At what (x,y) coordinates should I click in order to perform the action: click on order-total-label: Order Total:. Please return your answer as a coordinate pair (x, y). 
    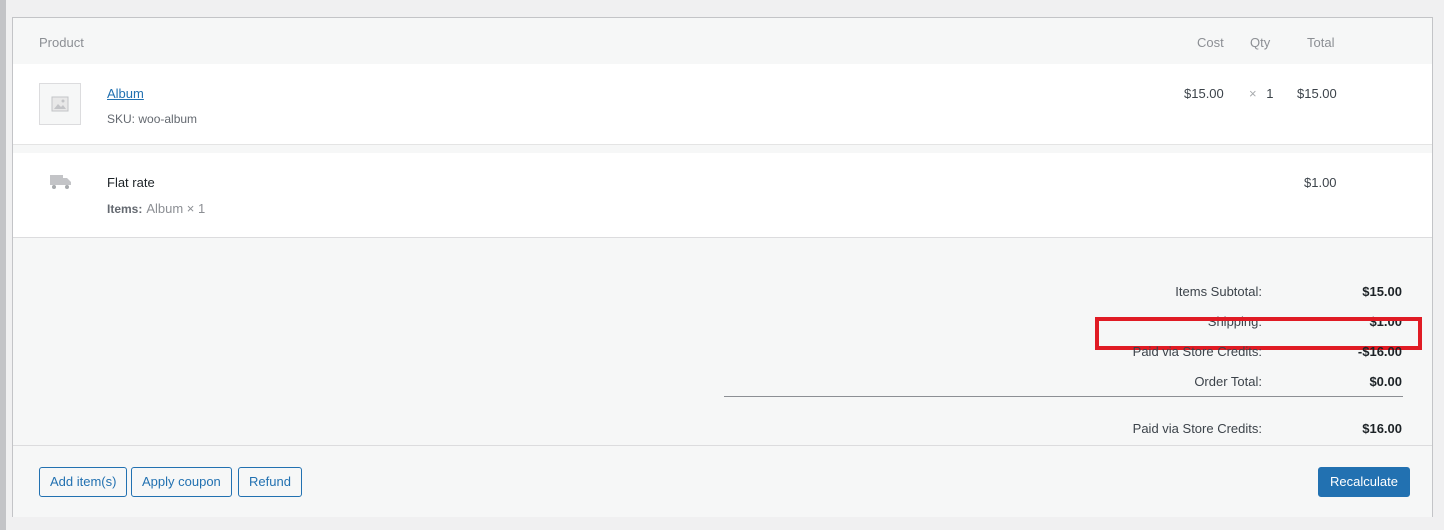
    Looking at the image, I should click on (1228, 381).